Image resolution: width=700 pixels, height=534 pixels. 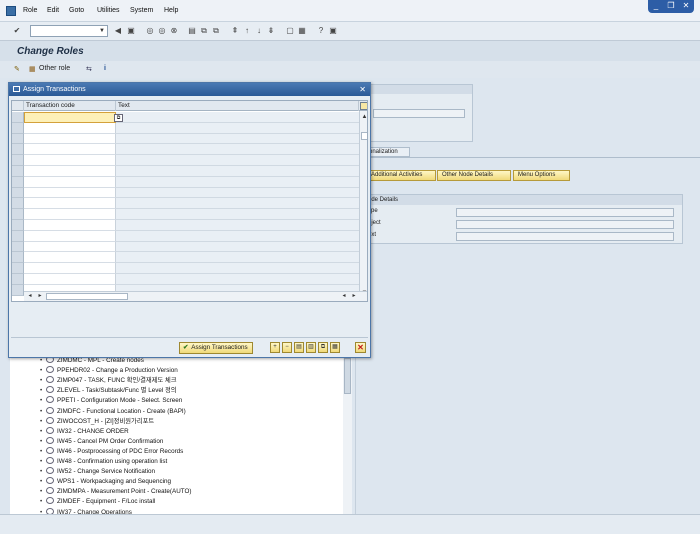 I want to click on help-icon: ?, so click(x=321, y=31).